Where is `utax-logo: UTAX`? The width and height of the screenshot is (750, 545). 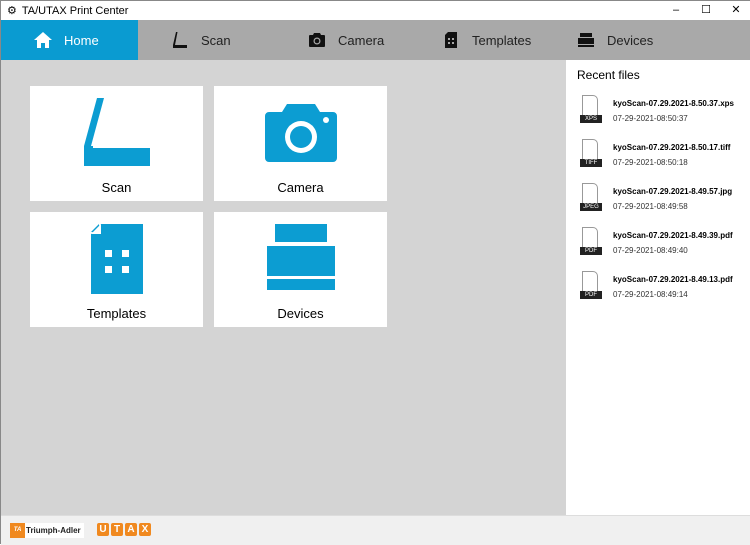
utax-logo: UTAX is located at coordinates (124, 529).